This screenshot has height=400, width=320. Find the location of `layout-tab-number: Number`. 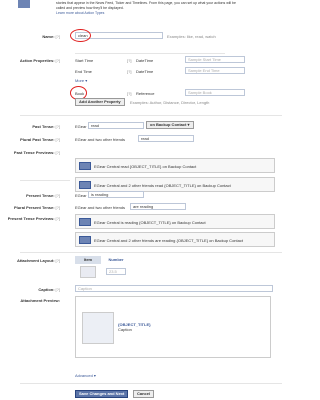

layout-tab-number: Number is located at coordinates (116, 260).